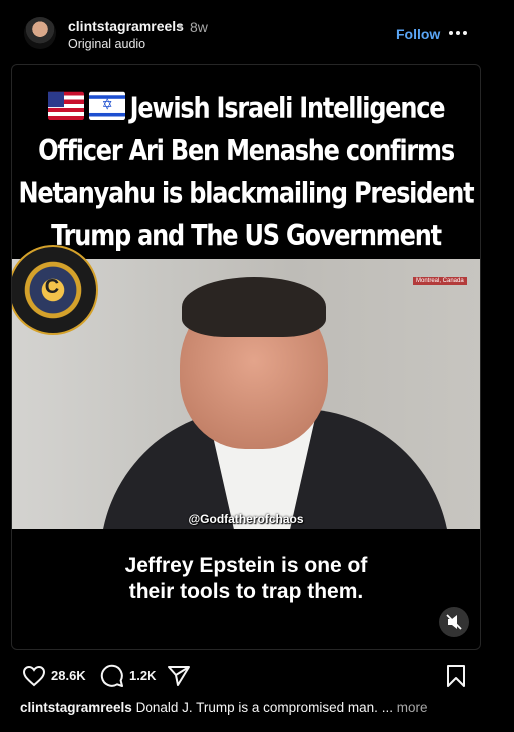  What do you see at coordinates (40, 33) in the screenshot?
I see `avatar` at bounding box center [40, 33].